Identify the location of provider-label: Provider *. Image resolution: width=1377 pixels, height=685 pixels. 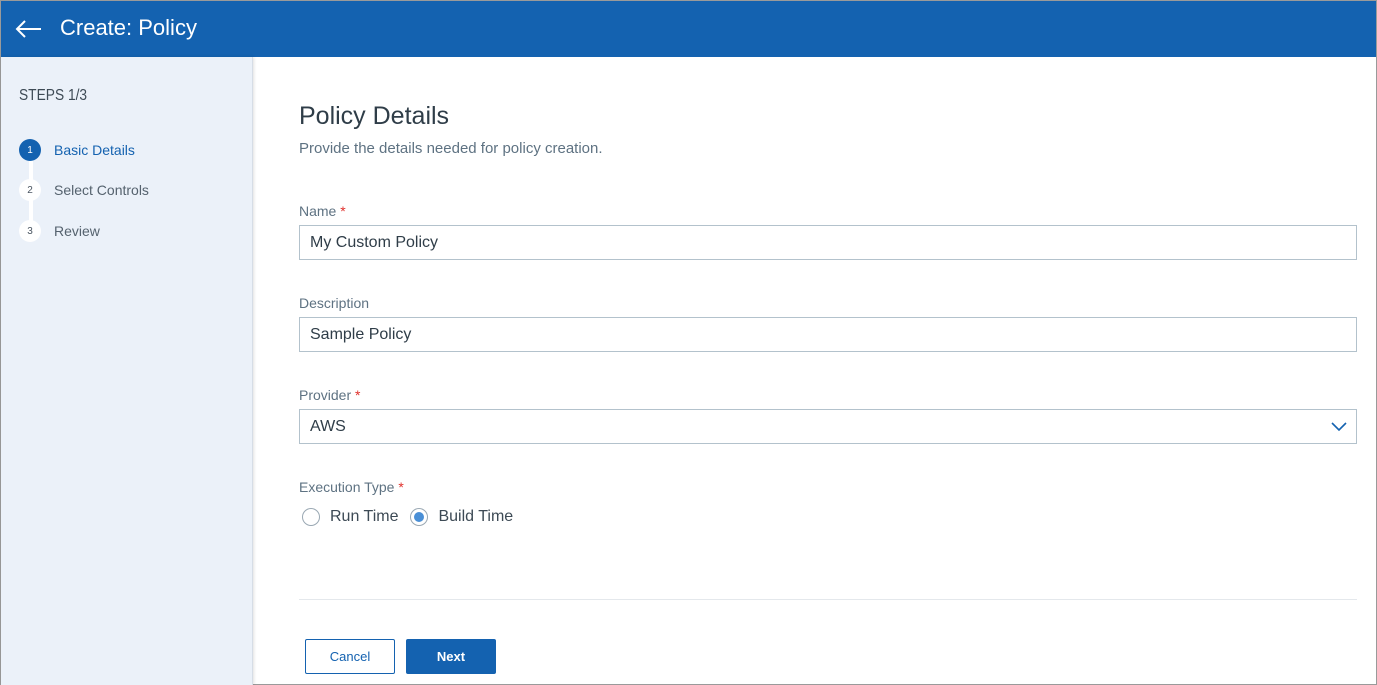
(330, 395).